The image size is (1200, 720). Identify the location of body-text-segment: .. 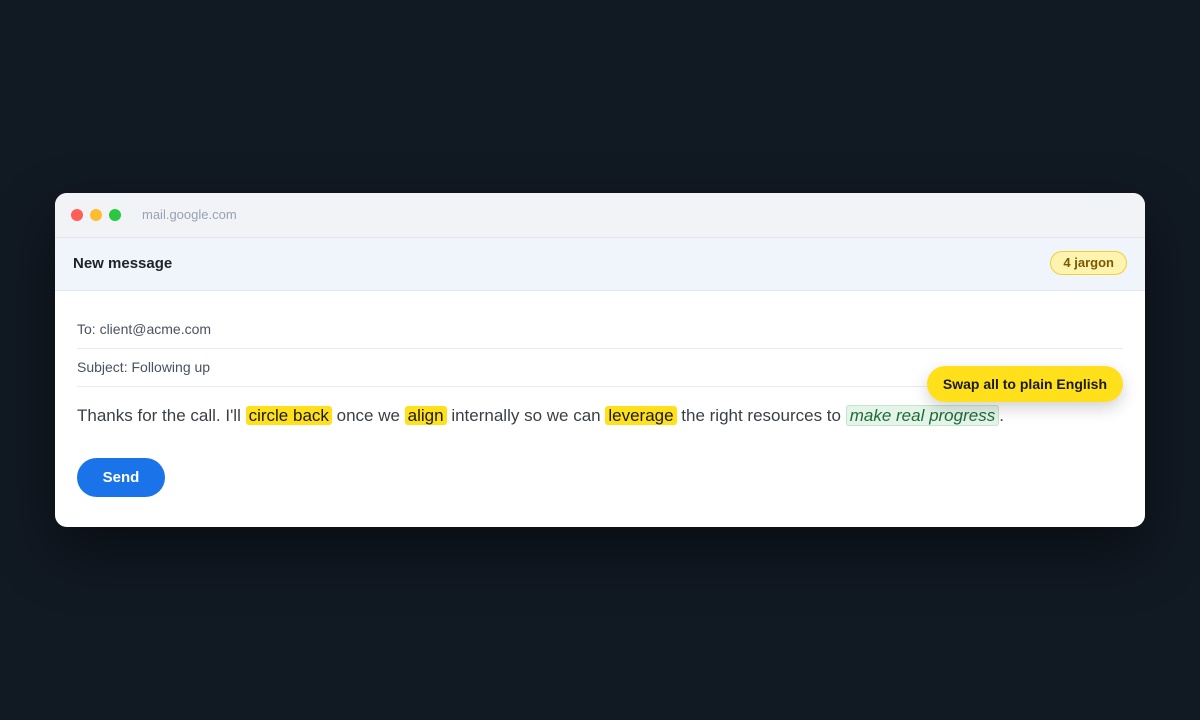
(1001, 415).